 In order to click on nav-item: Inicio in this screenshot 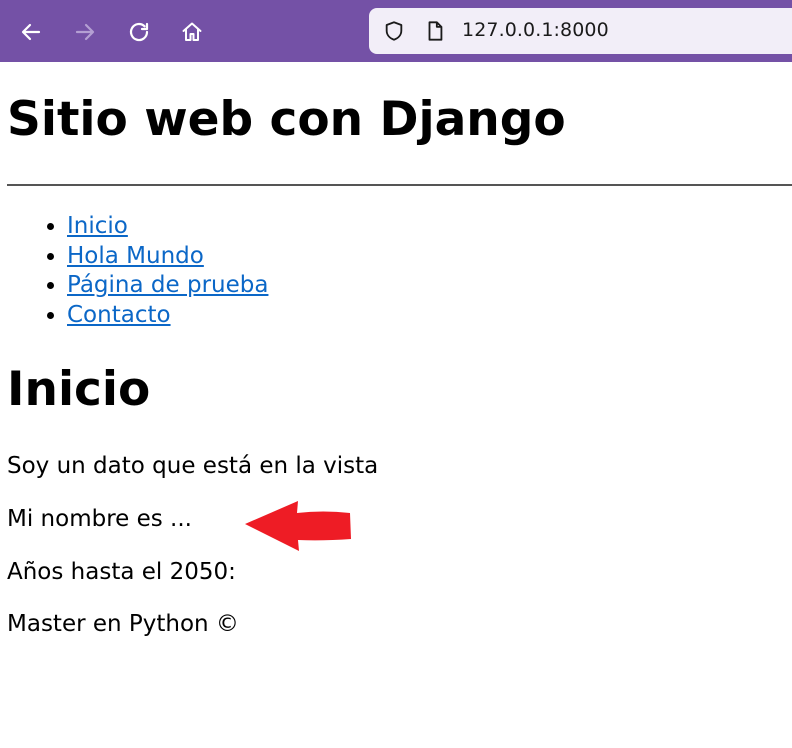, I will do `click(167, 227)`.